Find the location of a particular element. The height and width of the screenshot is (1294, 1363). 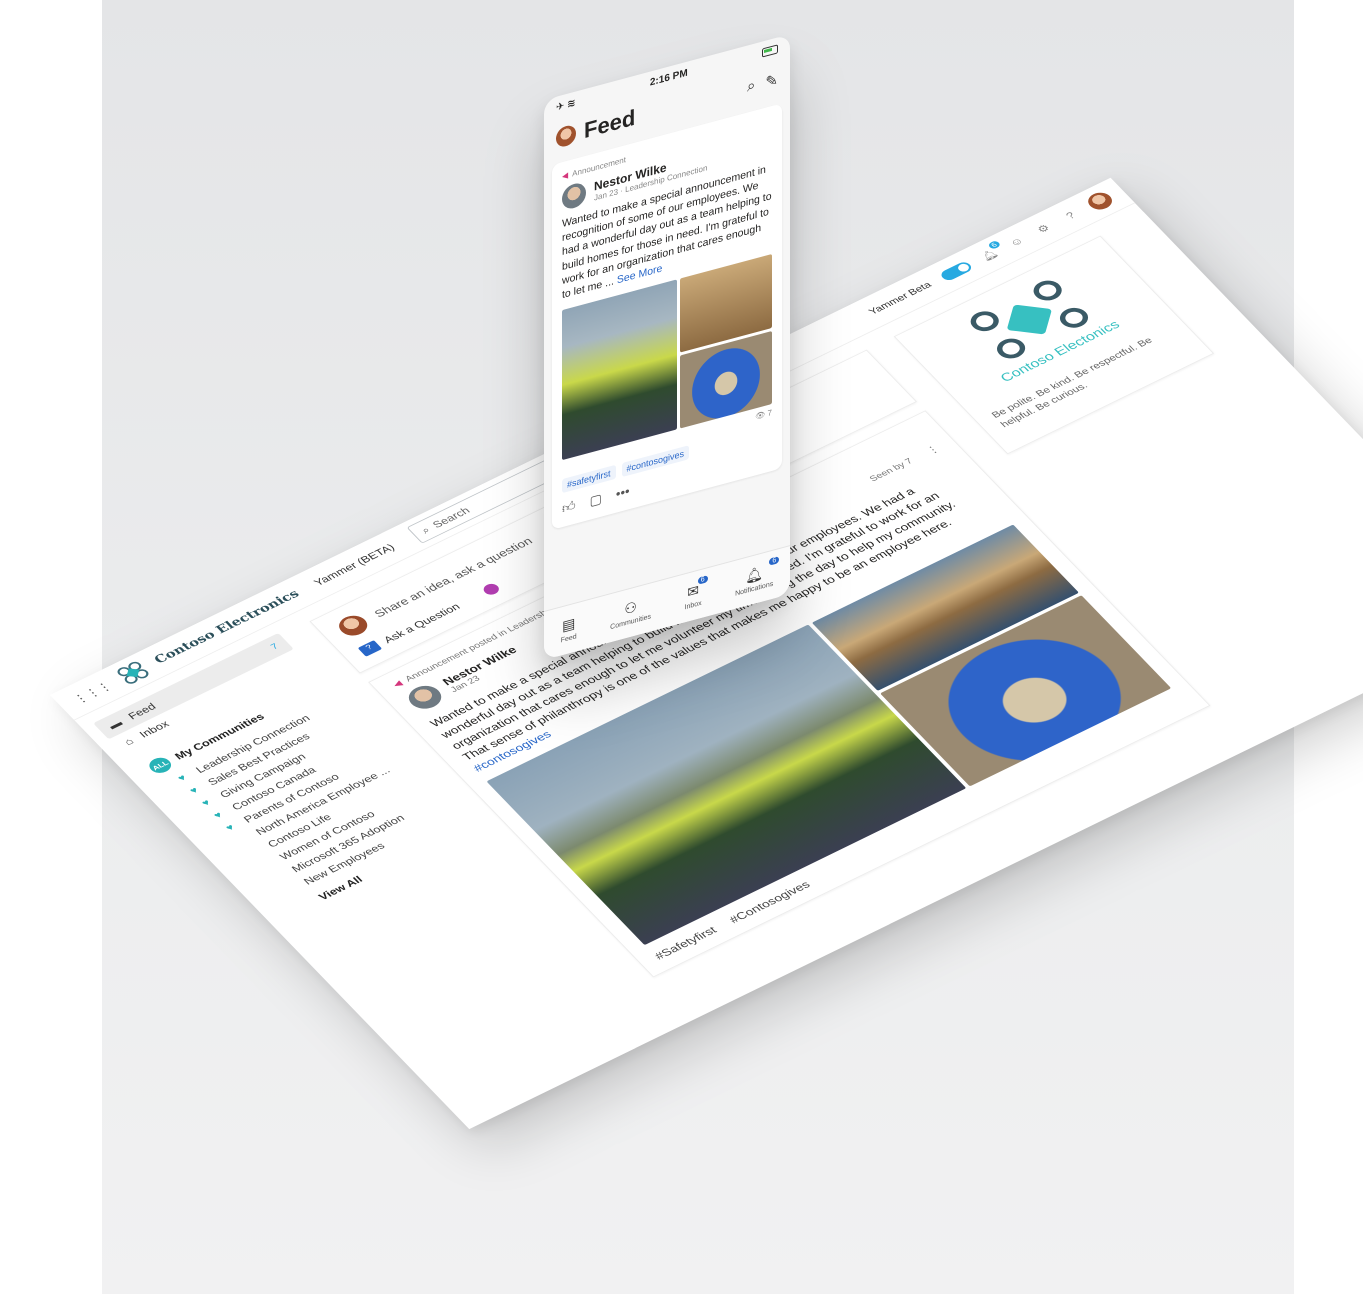

praise-button is located at coordinates (492, 589).